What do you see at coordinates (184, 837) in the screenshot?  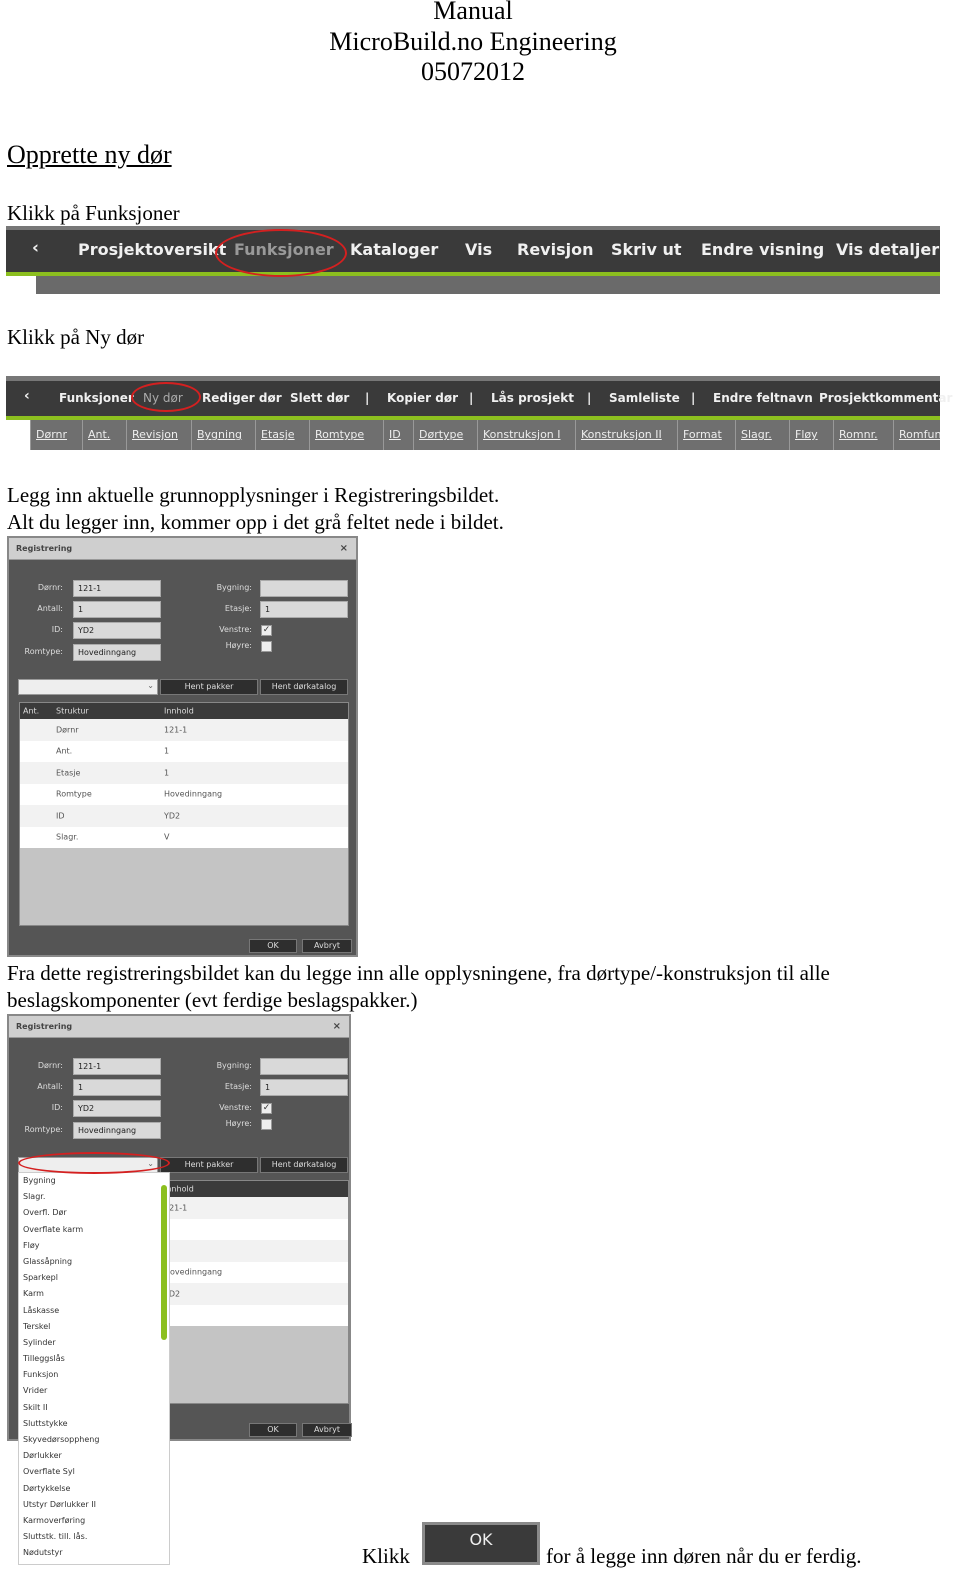 I see `table-row: Slagr. V` at bounding box center [184, 837].